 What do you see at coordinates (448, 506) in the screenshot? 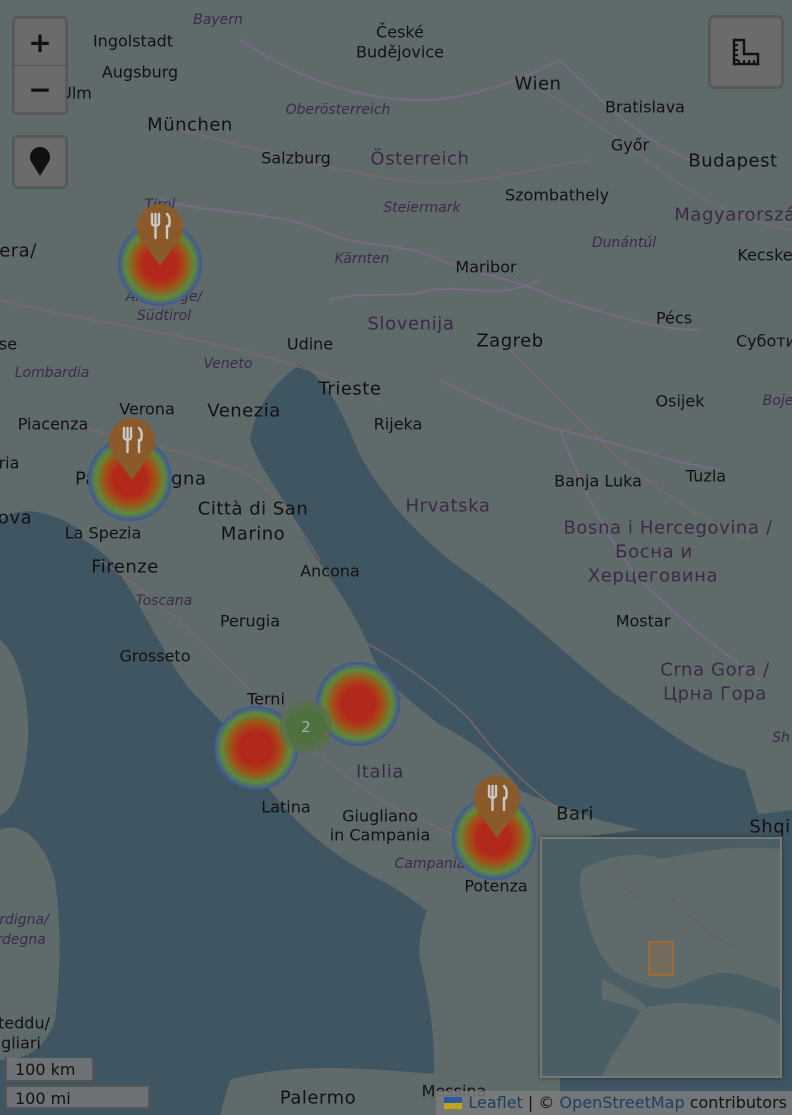
I see `country-label-hrvatska: Hrvatska` at bounding box center [448, 506].